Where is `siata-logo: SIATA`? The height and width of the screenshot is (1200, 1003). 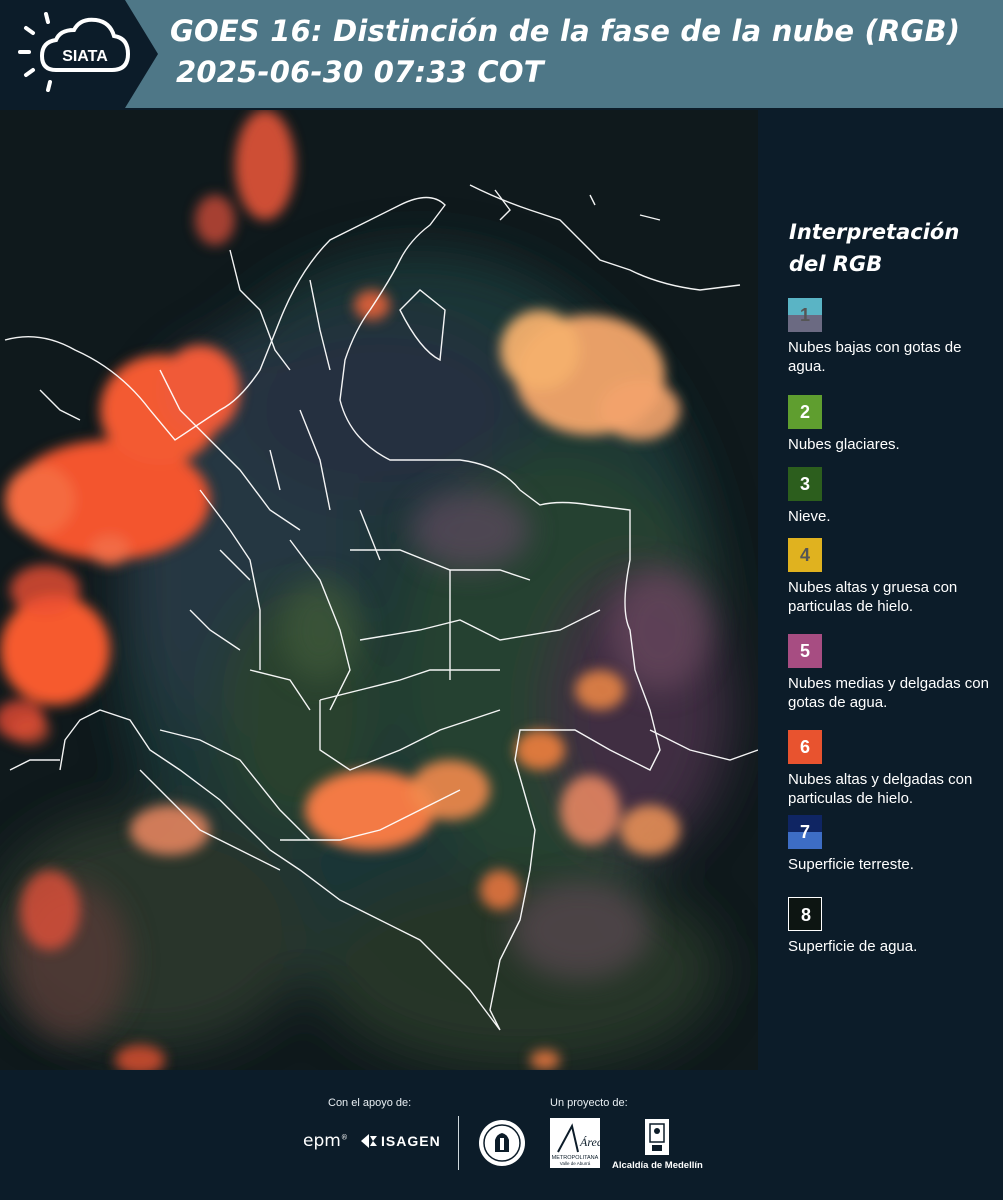
siata-logo: SIATA is located at coordinates (74, 52).